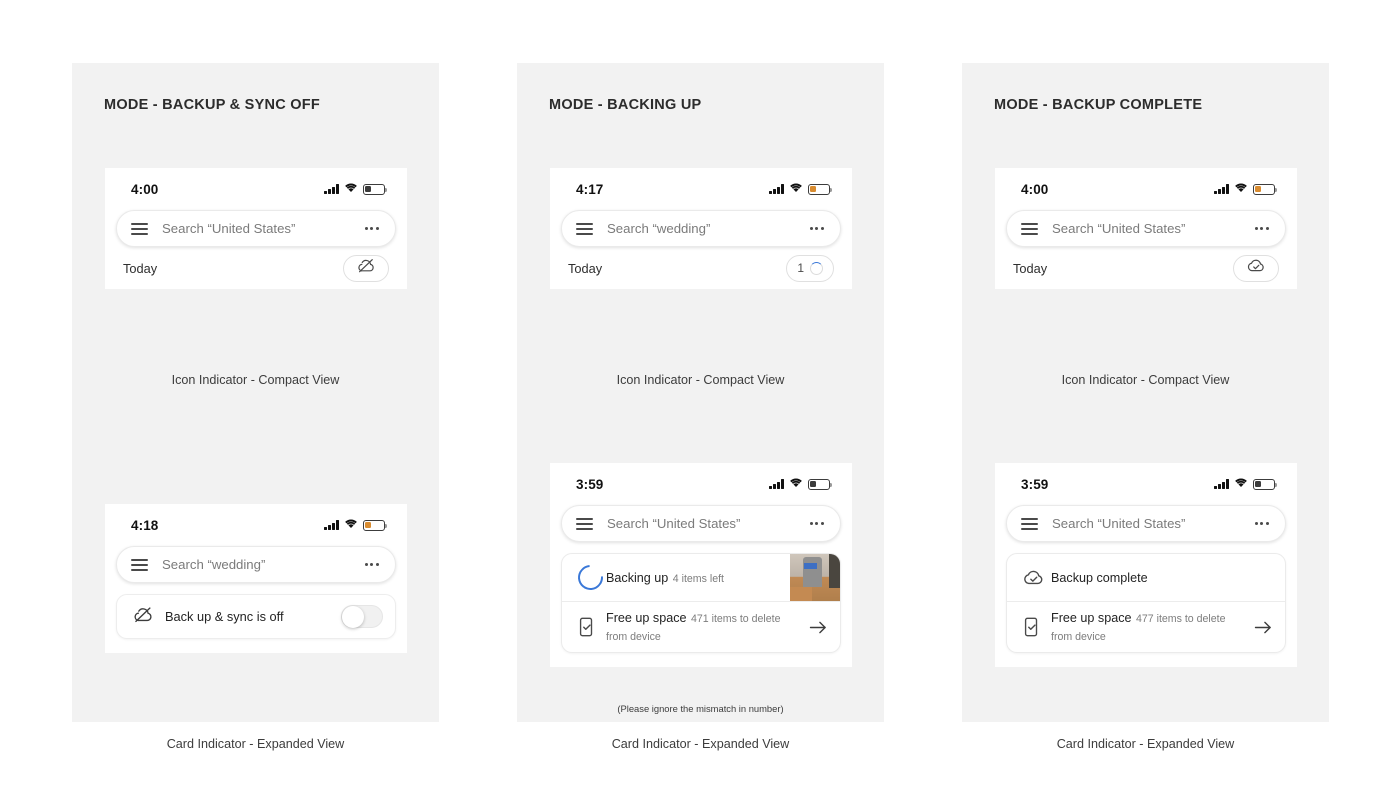 This screenshot has height=787, width=1400. I want to click on list-item-text: Backup complete, so click(1168, 578).